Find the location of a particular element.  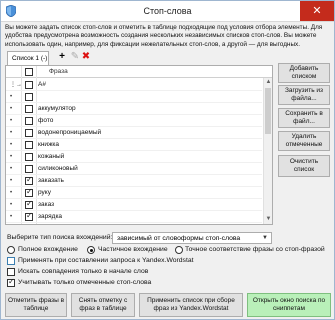

search-type-select: зависимый от словоформы стоп-слова ▼ is located at coordinates (192, 238).